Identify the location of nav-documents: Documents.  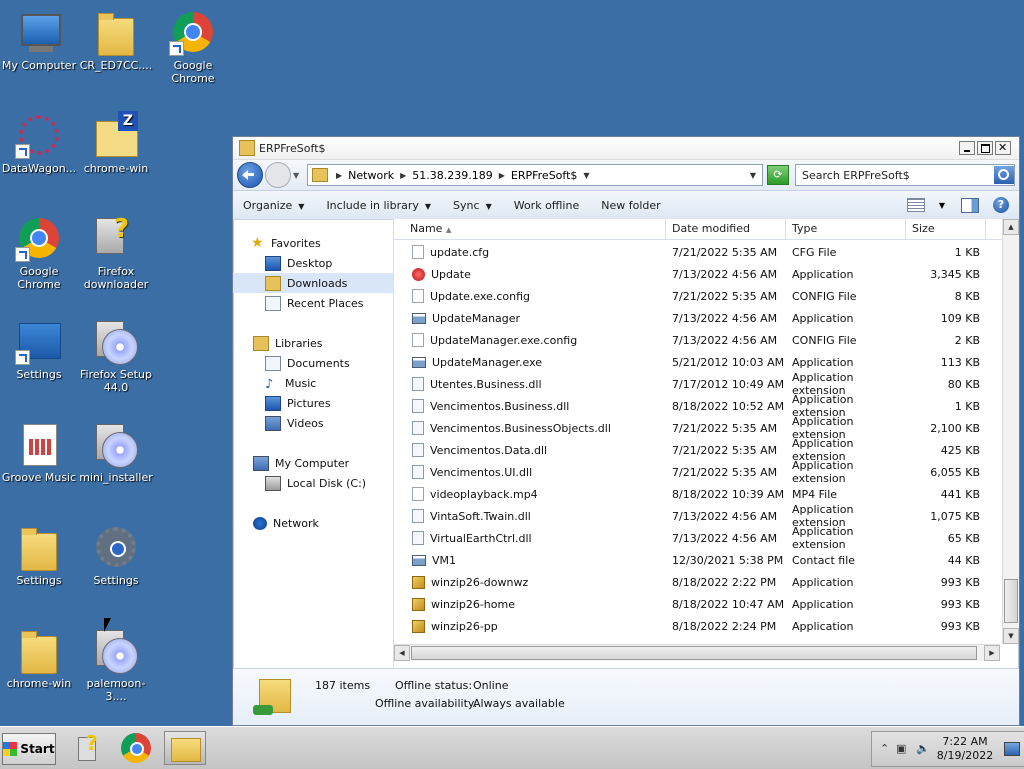
(313, 363).